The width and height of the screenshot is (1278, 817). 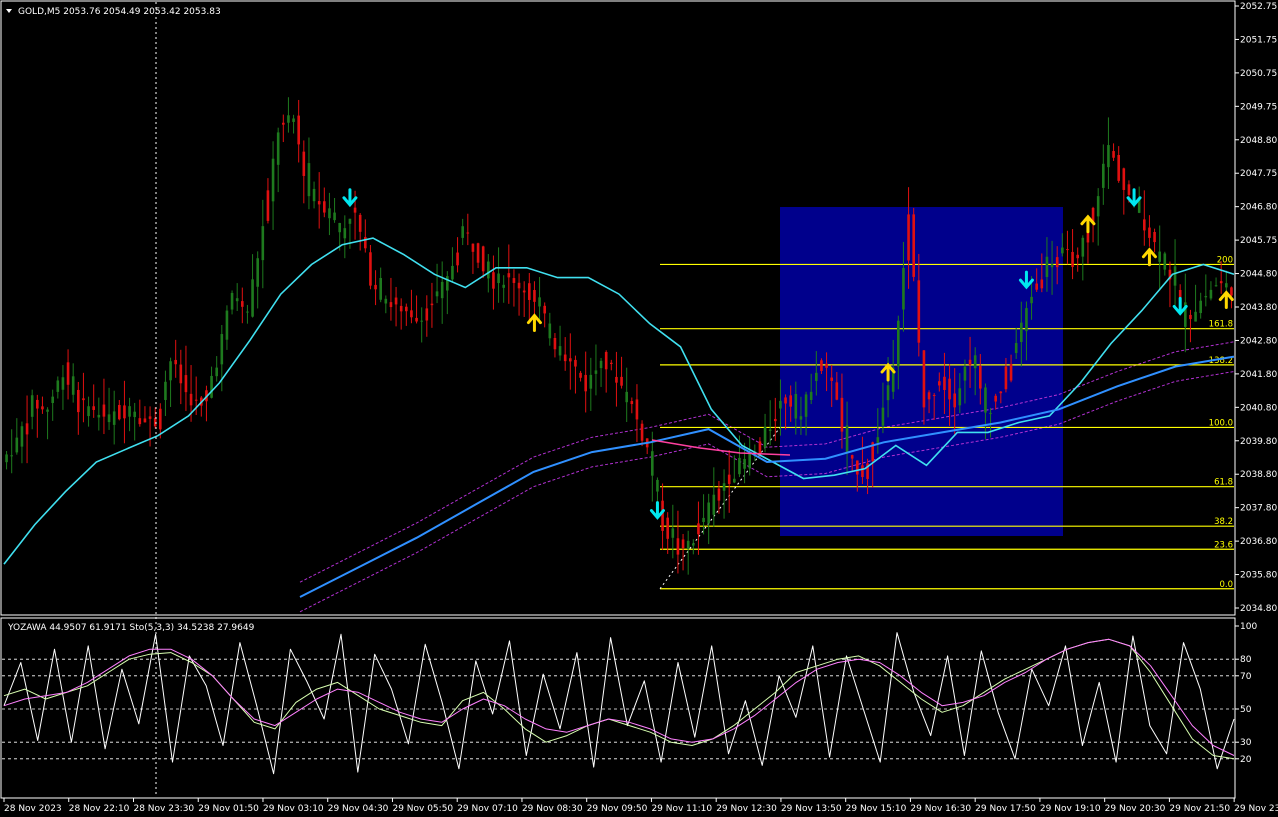 I want to click on time-tick-label: 29 Nov 13:50, so click(x=811, y=809).